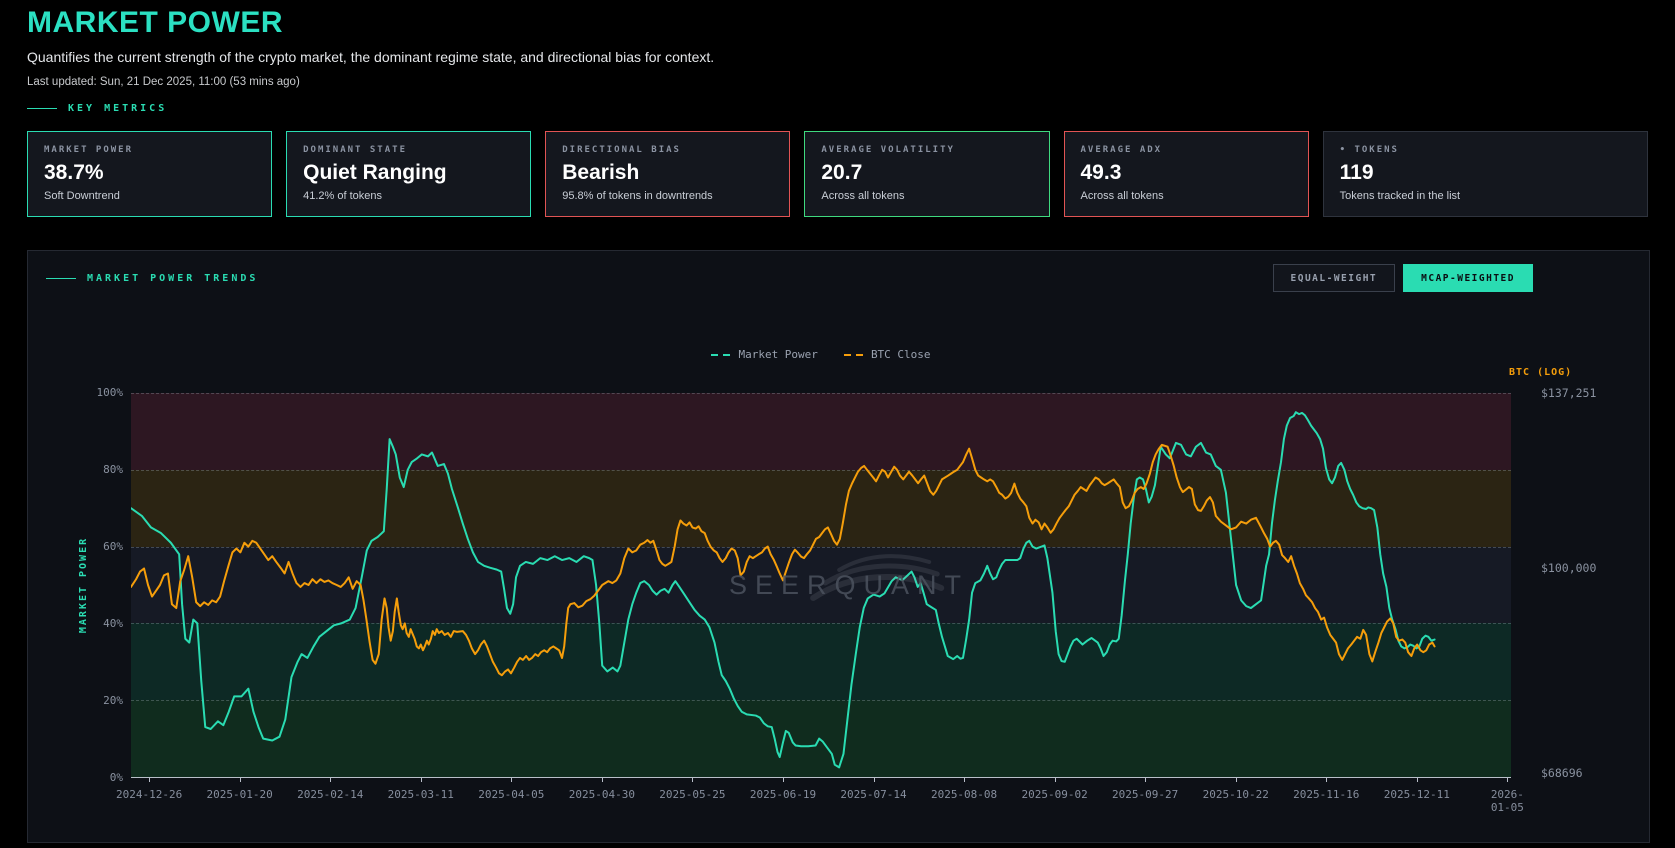 The height and width of the screenshot is (848, 1675). I want to click on x-tick-2025-11-16: 2025-11-16, so click(1326, 794).